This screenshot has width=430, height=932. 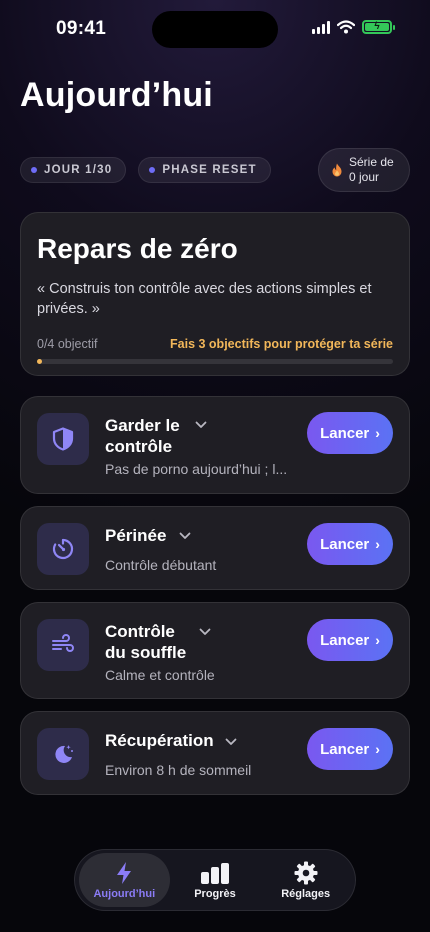 I want to click on progress-bar, so click(x=215, y=361).